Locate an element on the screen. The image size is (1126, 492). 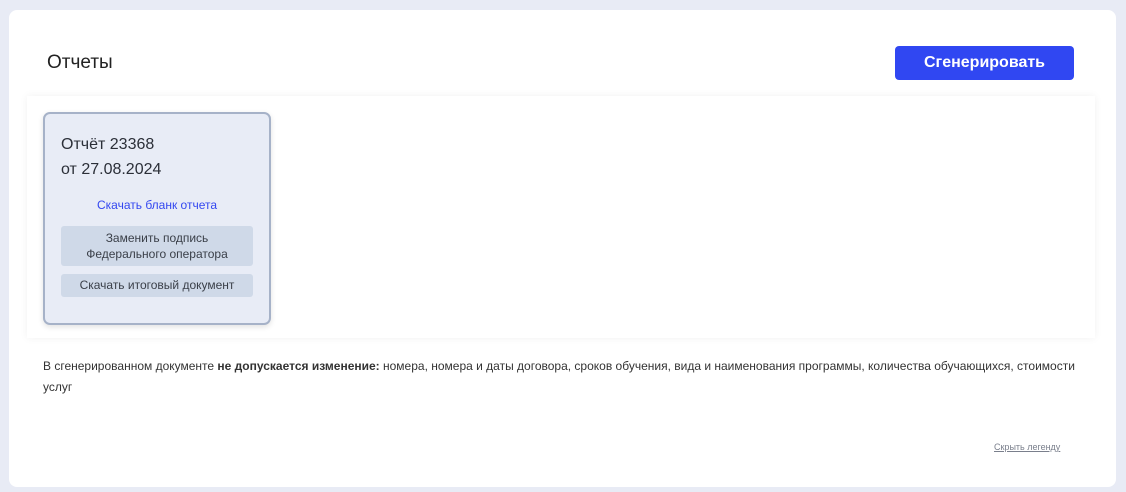
page-title: Отчеты is located at coordinates (80, 62).